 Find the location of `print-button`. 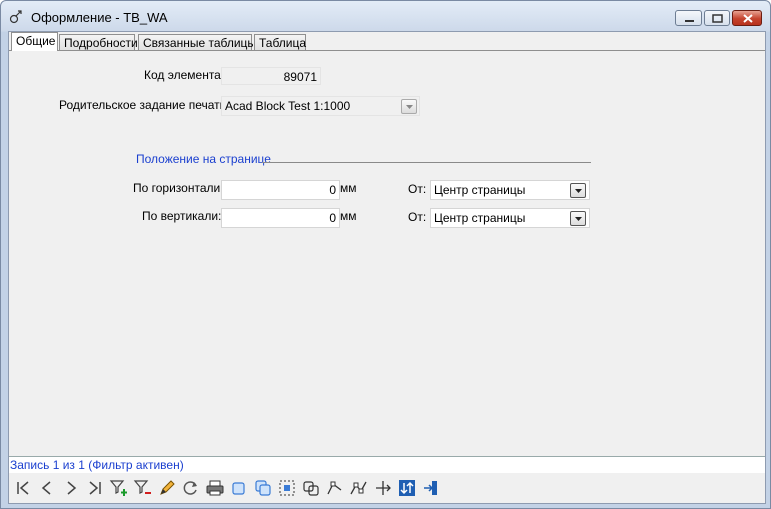

print-button is located at coordinates (215, 488).